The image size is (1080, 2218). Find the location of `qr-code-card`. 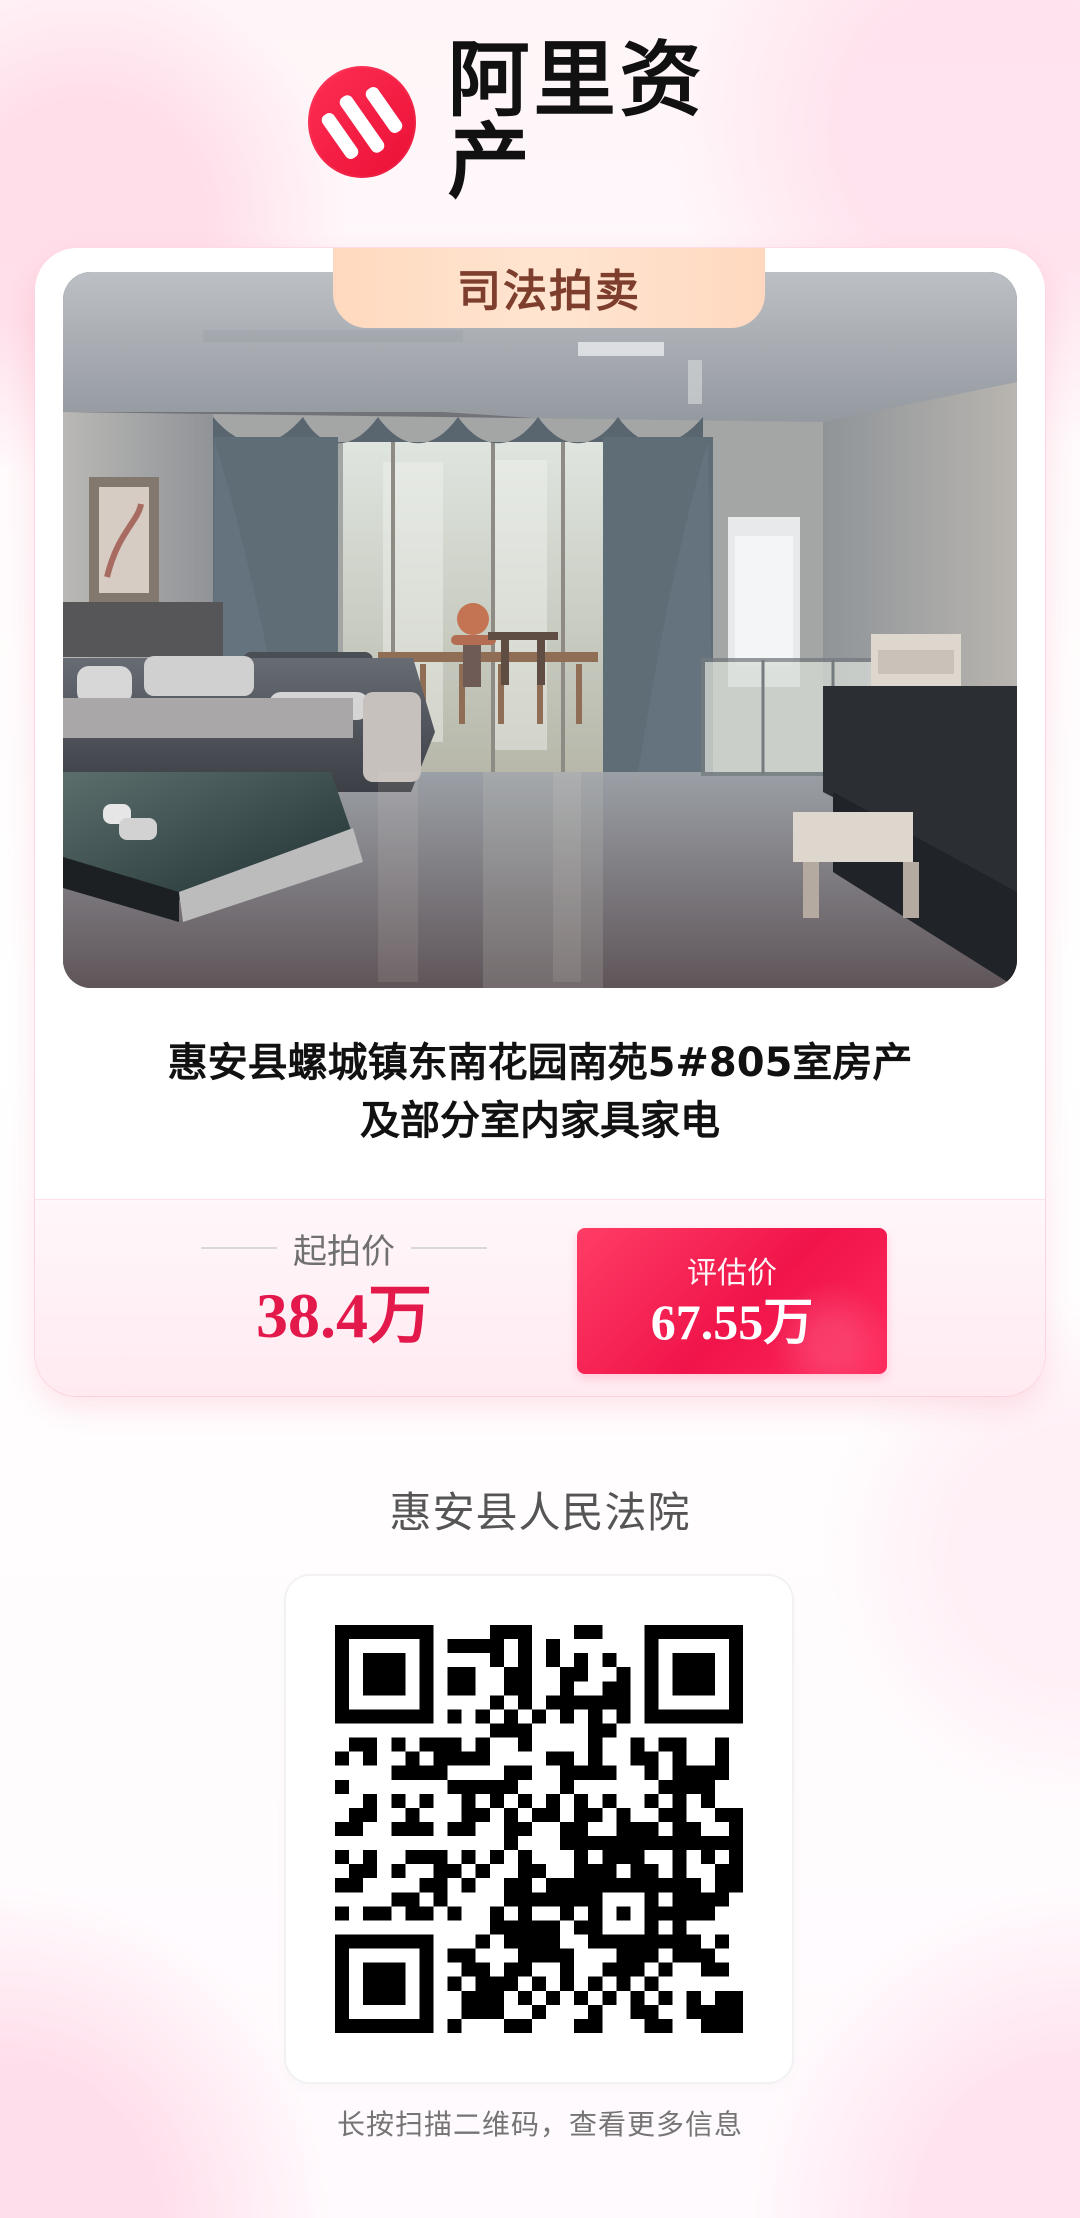

qr-code-card is located at coordinates (539, 1829).